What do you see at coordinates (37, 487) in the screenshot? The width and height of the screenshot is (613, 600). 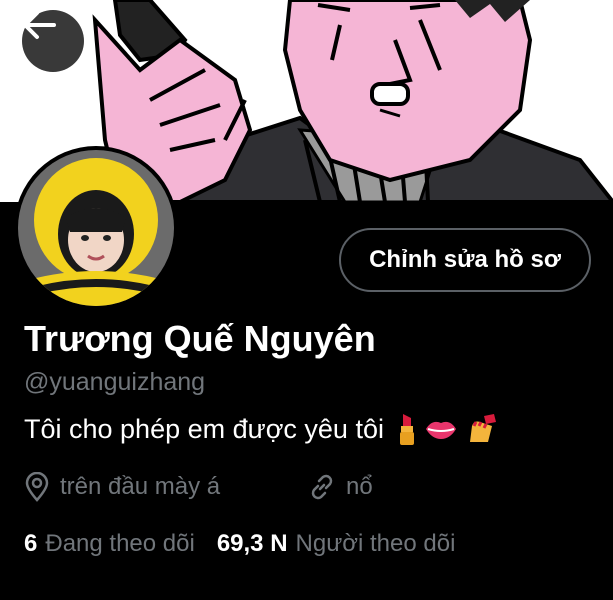 I see `location-pin-icon` at bounding box center [37, 487].